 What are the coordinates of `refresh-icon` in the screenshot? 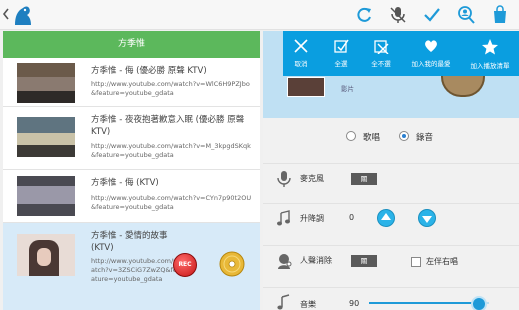 It's located at (364, 15).